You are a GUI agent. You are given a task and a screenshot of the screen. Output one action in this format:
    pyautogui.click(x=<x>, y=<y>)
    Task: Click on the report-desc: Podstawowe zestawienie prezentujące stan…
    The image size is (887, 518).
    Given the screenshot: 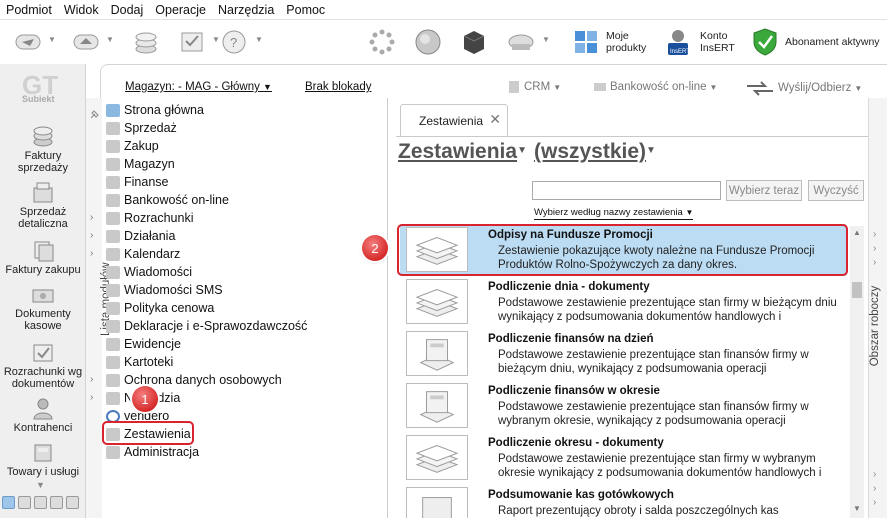 What is the action you would take?
    pyautogui.click(x=653, y=414)
    